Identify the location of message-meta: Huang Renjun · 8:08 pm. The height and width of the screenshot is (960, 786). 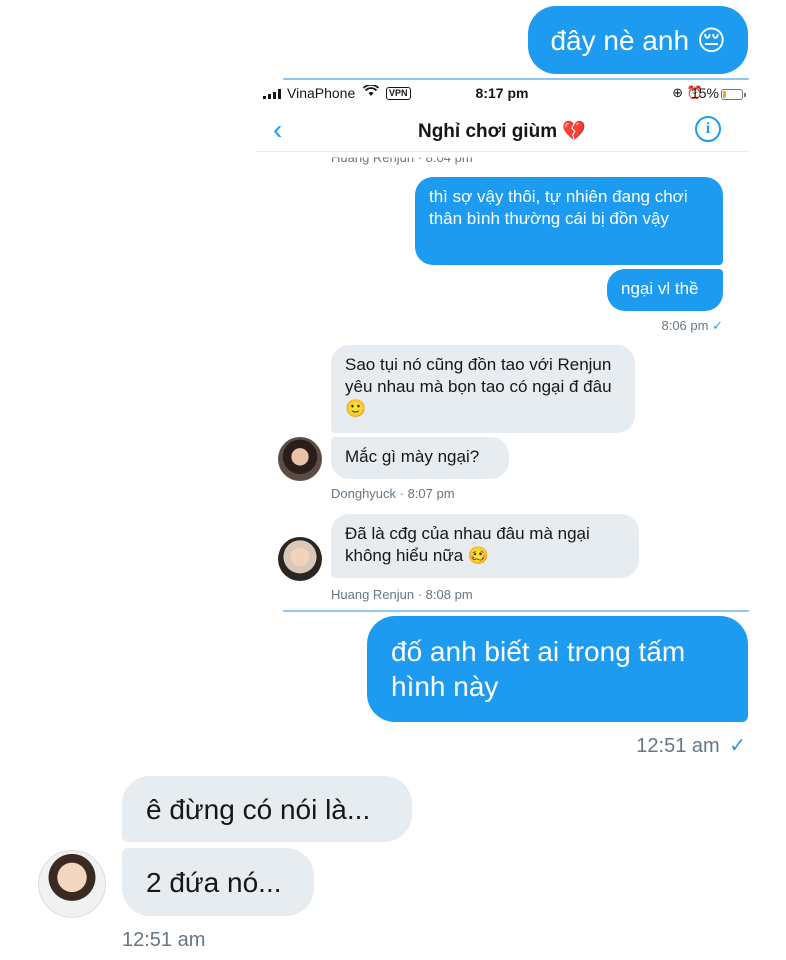
(402, 594).